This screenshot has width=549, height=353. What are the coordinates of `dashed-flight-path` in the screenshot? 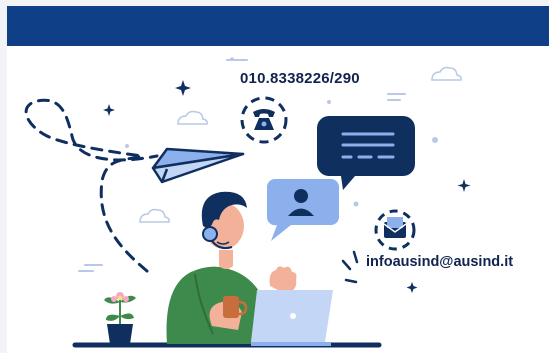 It's located at (91, 185).